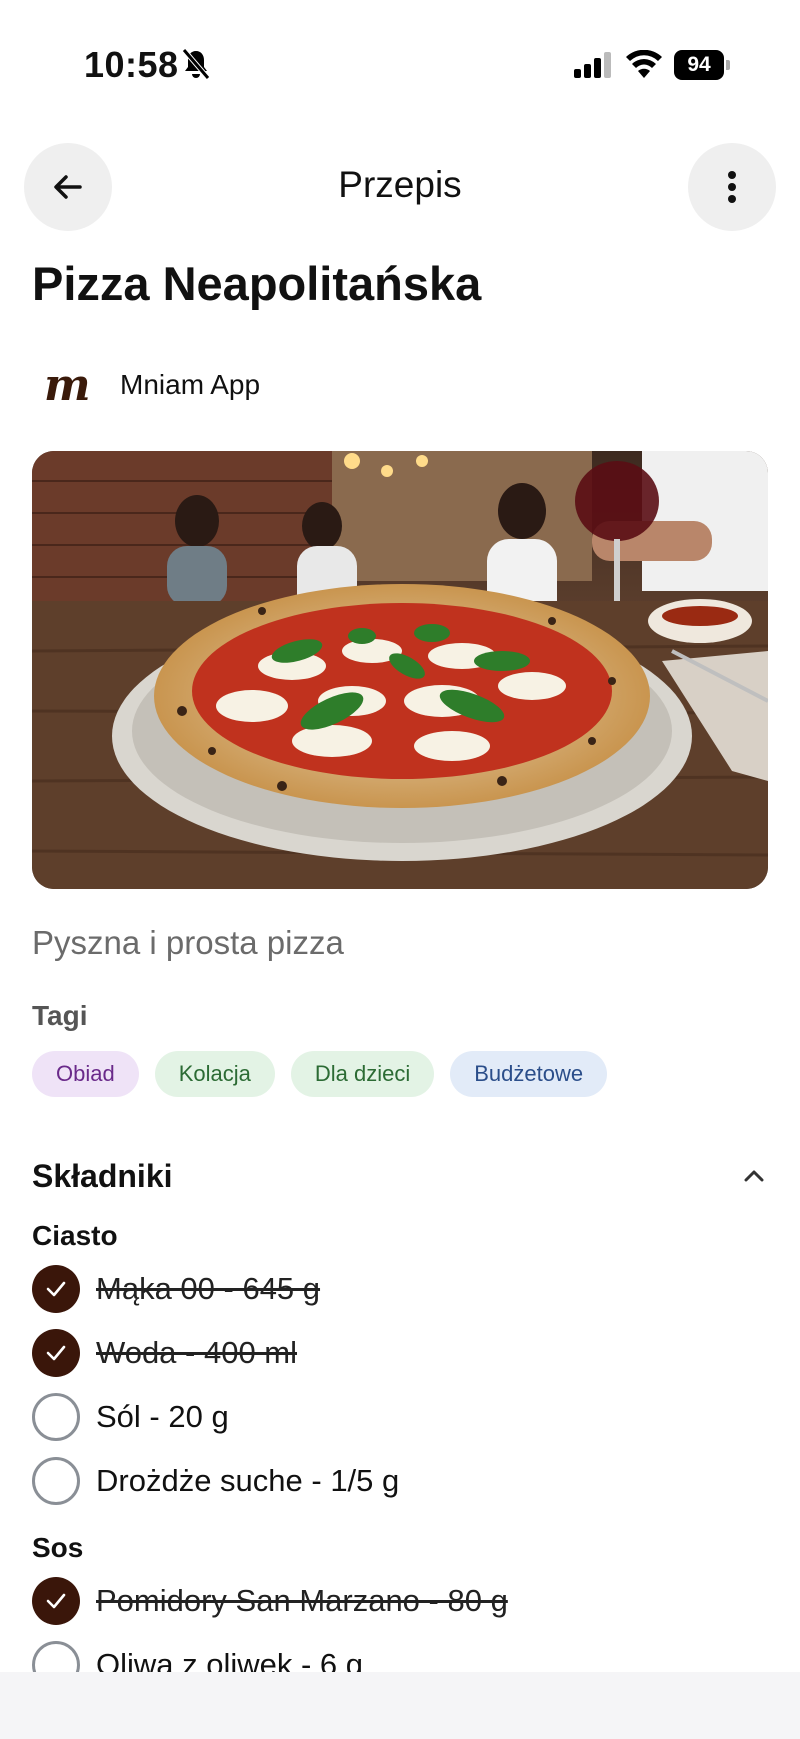  Describe the element at coordinates (592, 65) in the screenshot. I see `cellular-signal-icon` at that location.